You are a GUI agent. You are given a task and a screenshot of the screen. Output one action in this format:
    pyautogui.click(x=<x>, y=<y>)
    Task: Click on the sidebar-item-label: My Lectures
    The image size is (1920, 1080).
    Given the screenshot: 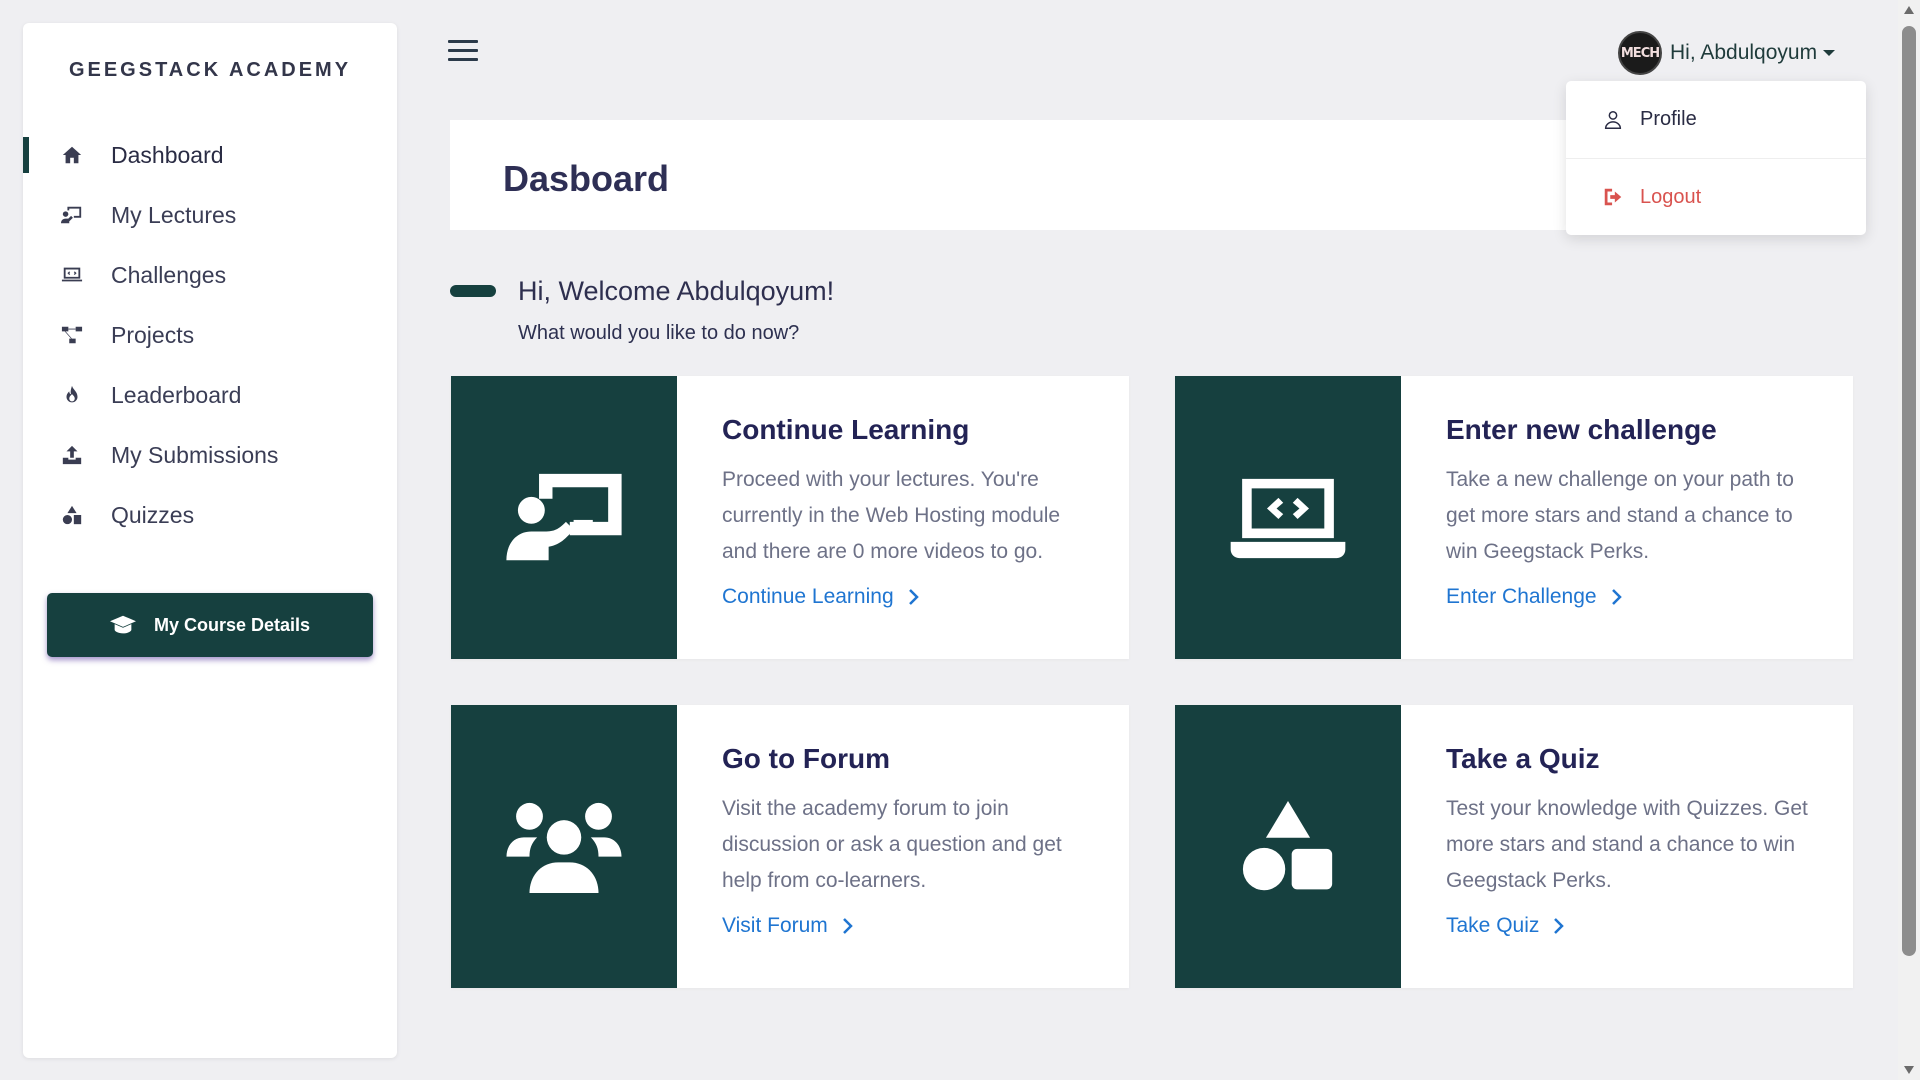 What is the action you would take?
    pyautogui.click(x=174, y=214)
    